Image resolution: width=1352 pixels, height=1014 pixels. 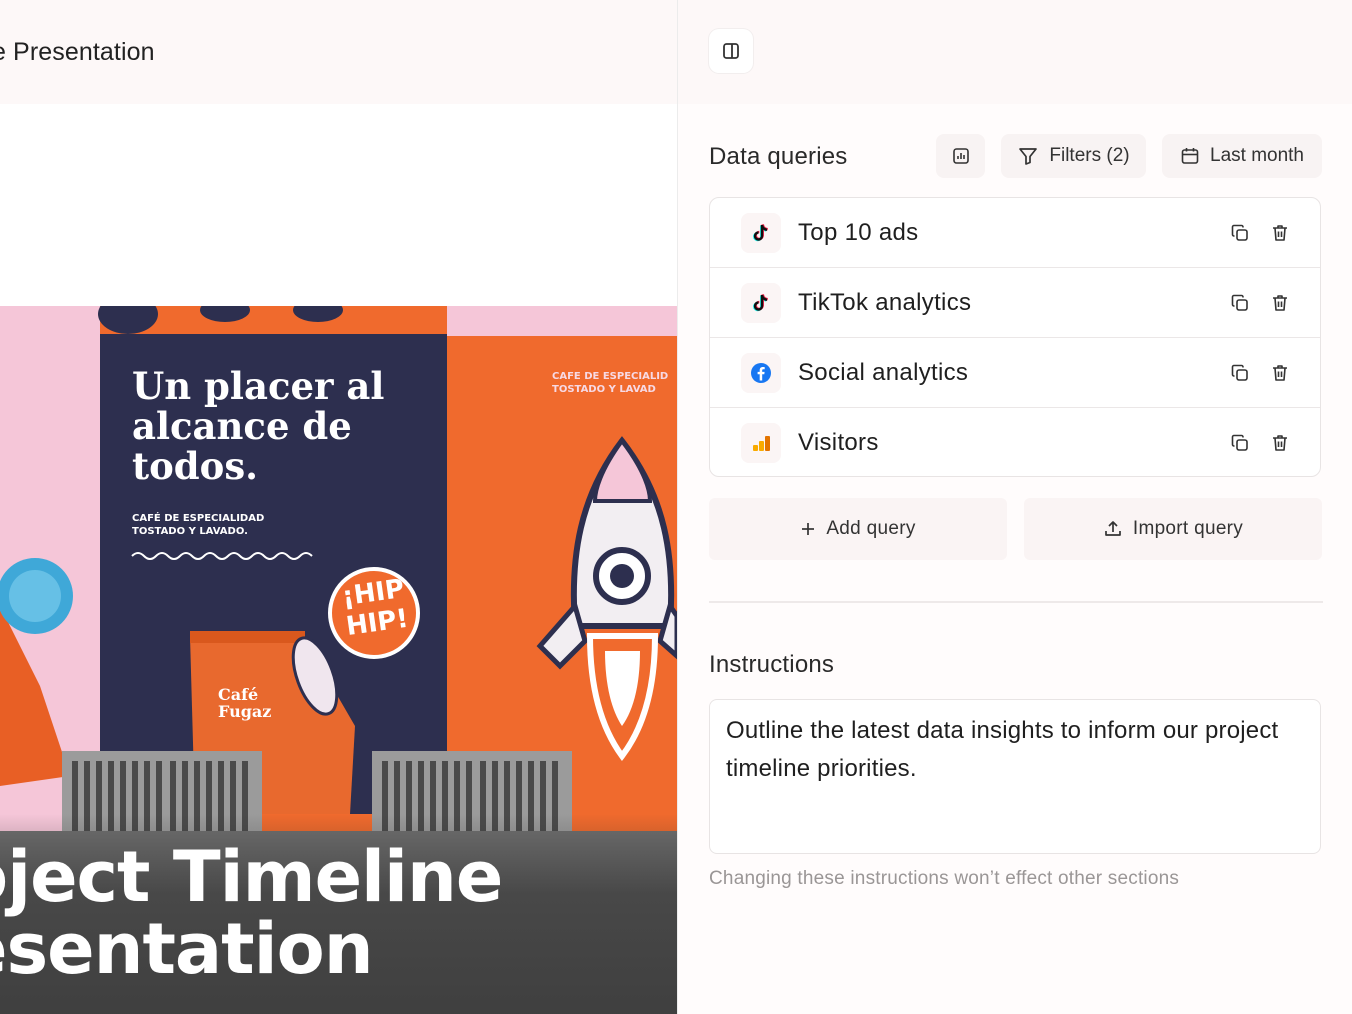 I want to click on query-row: Social analytics, so click(x=1015, y=373).